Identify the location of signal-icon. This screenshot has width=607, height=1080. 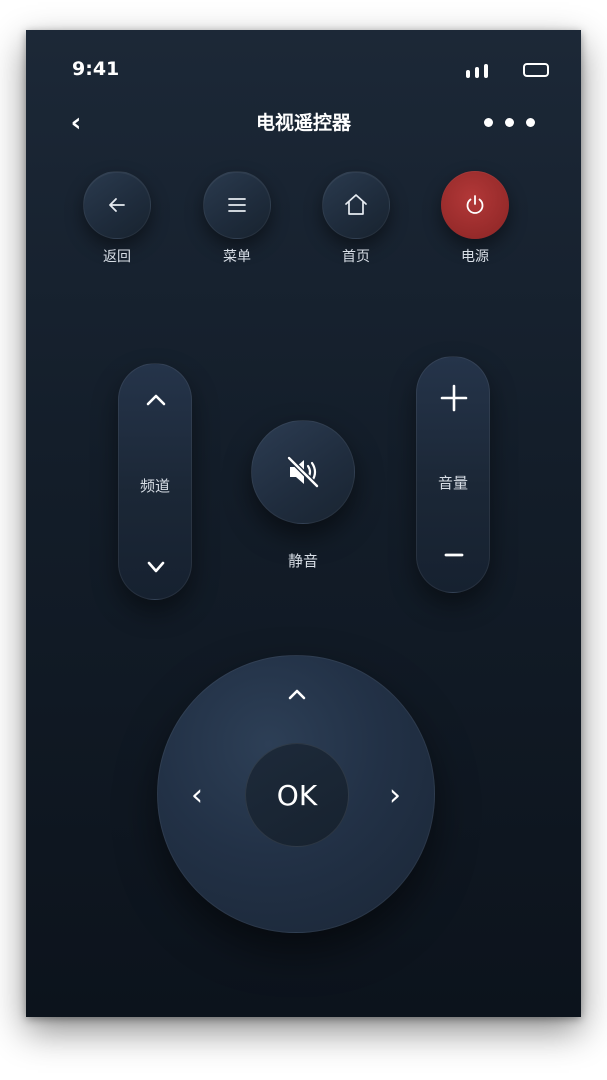
(479, 70).